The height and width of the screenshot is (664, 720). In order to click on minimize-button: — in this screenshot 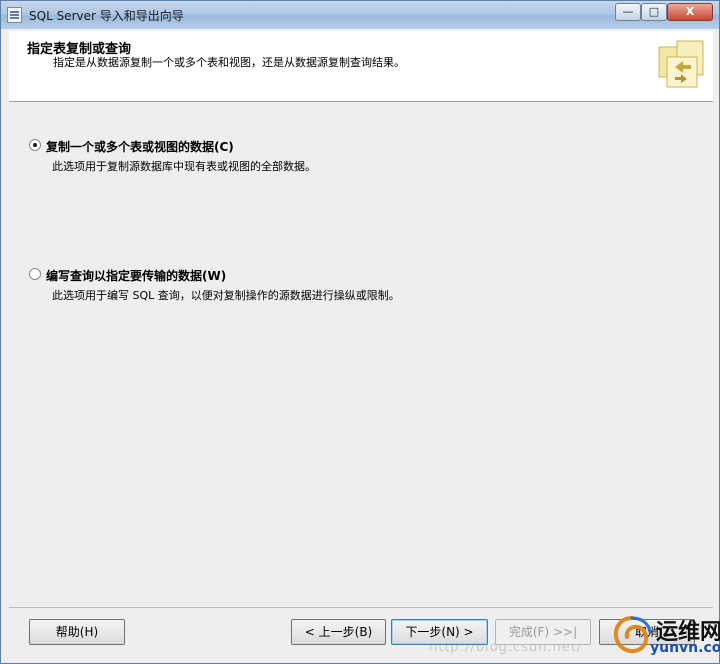, I will do `click(628, 12)`.